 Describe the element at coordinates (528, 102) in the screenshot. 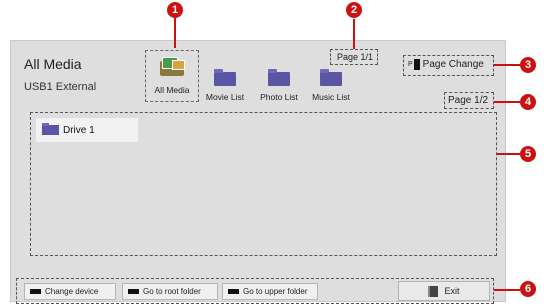

I see `callout-marker-4: 4` at that location.